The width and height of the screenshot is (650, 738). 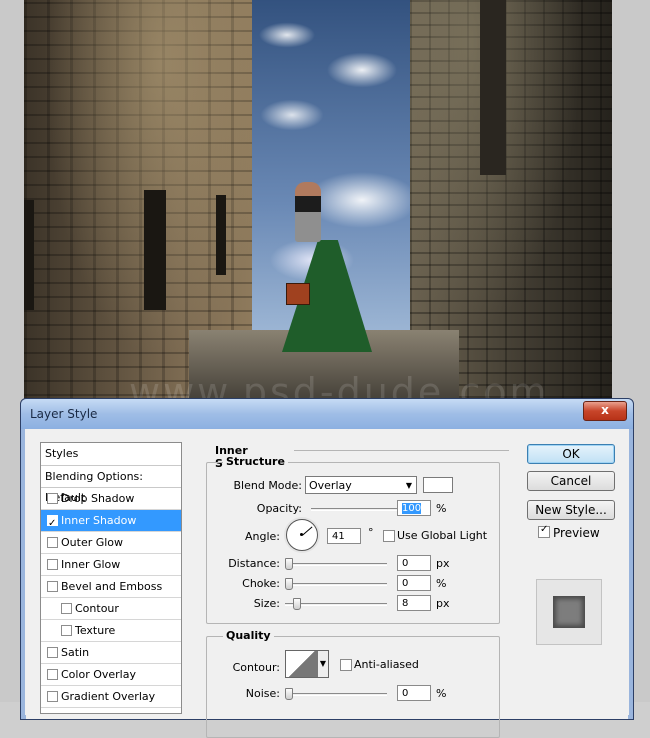 I want to click on style-item-label: Outer Glow, so click(x=92, y=542).